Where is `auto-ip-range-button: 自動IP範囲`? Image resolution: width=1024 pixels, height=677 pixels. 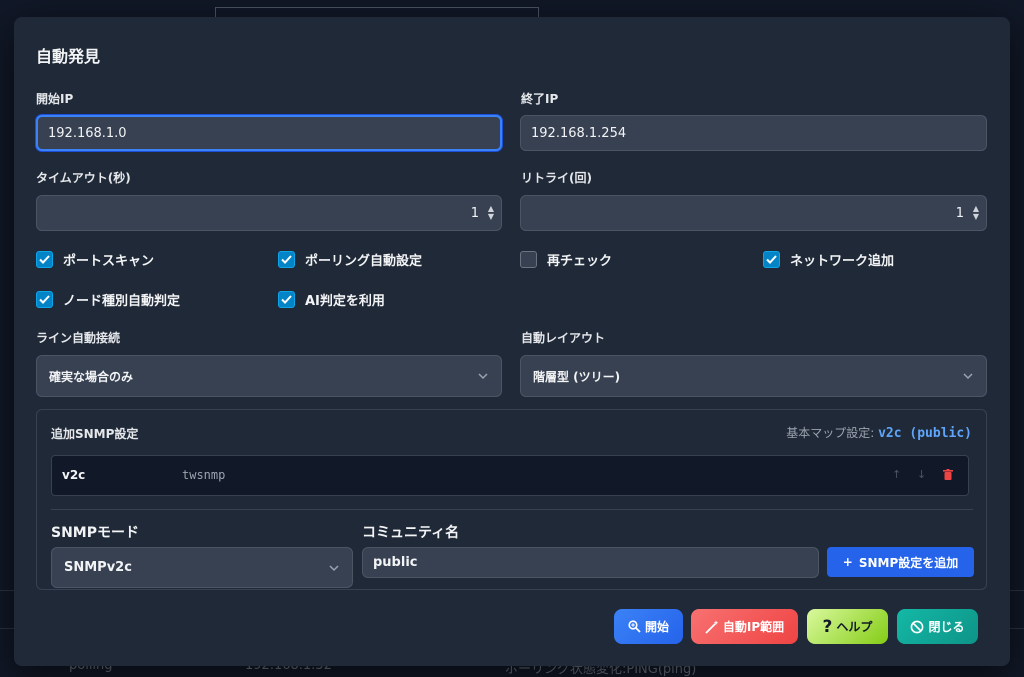
auto-ip-range-button: 自動IP範囲 is located at coordinates (744, 626).